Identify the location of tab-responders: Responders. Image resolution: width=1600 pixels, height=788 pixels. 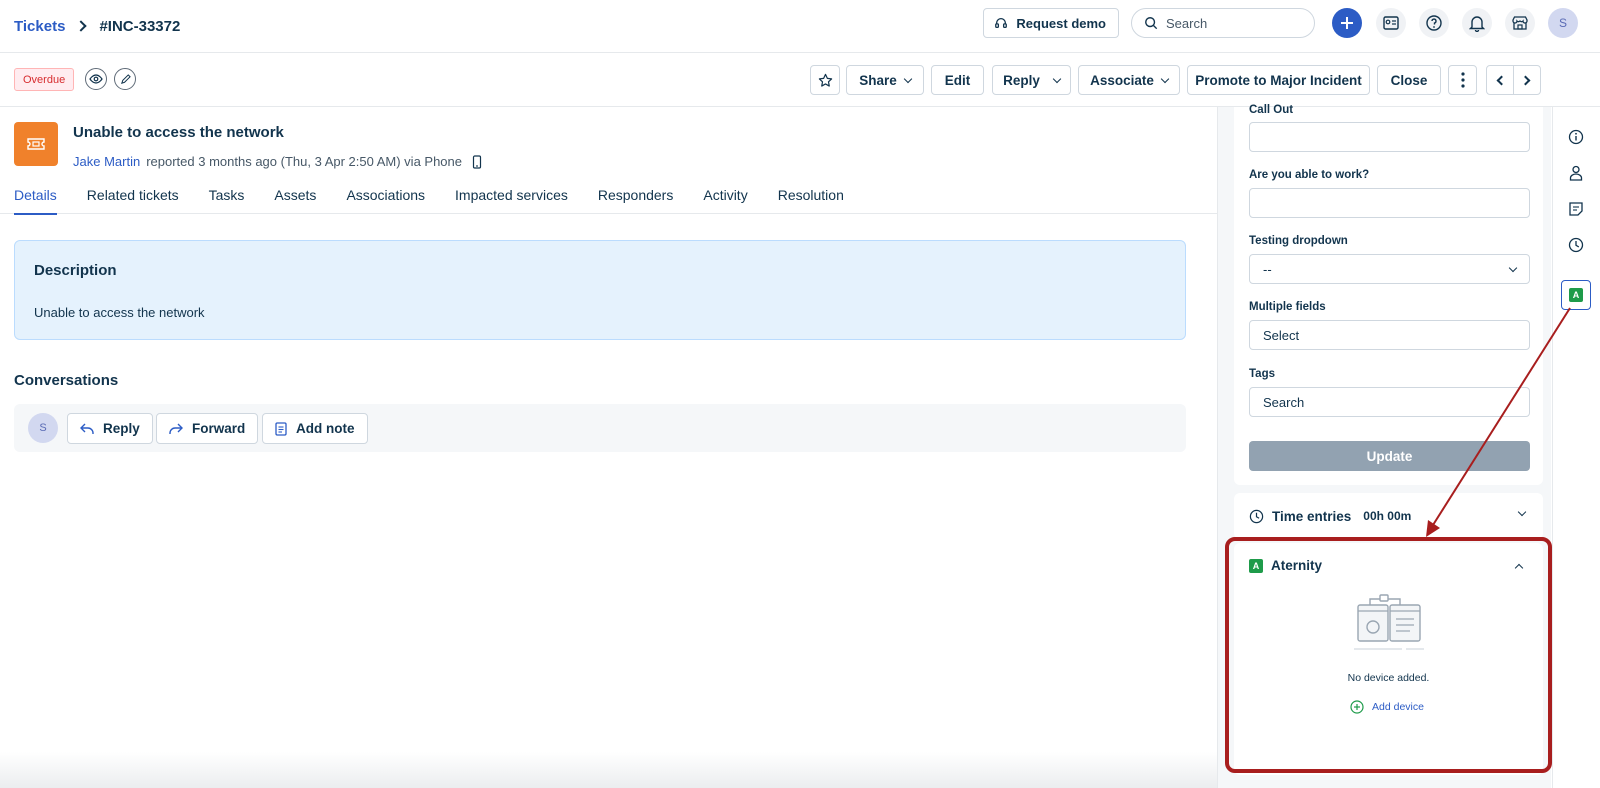
(636, 198).